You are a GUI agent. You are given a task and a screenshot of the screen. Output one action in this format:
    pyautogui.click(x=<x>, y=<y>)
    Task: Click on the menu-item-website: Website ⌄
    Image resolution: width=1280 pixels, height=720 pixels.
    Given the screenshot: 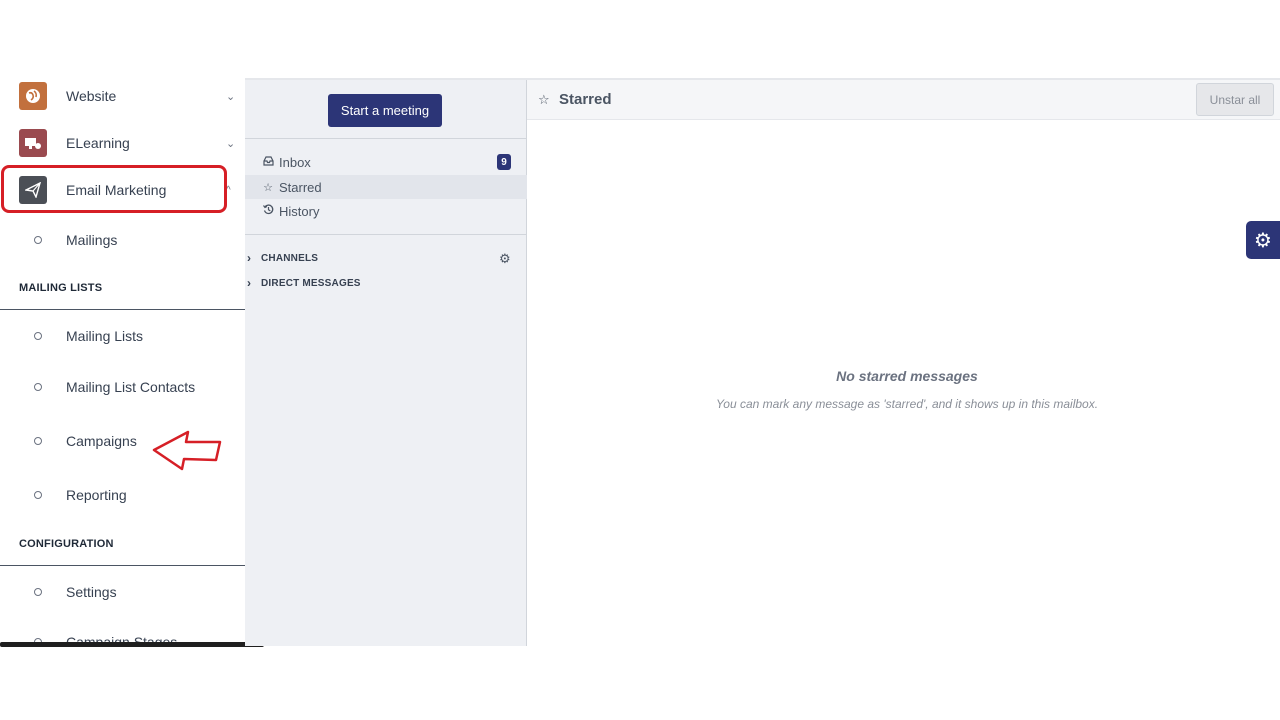 What is the action you would take?
    pyautogui.click(x=122, y=96)
    